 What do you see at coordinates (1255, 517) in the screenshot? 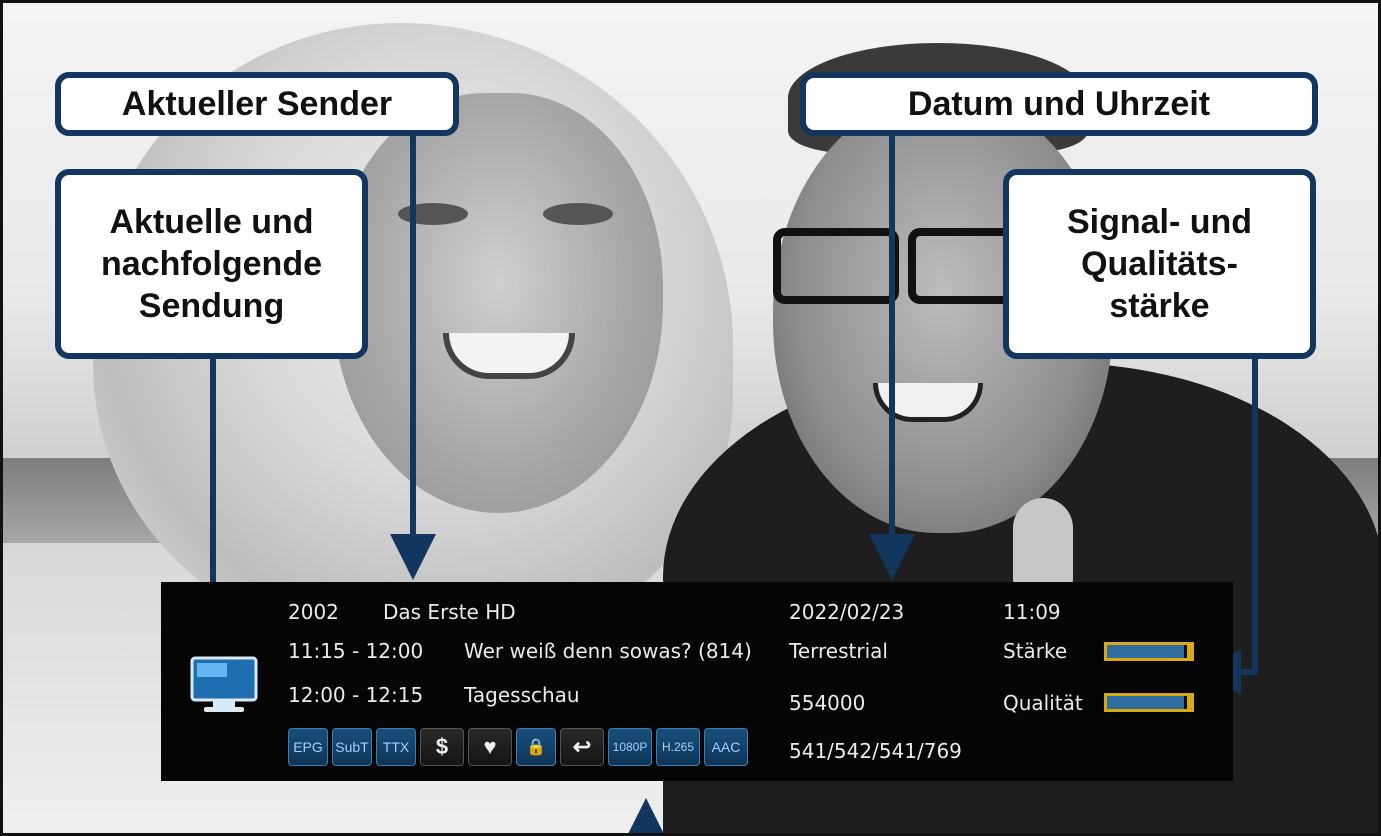
I see `arrow-line-signal-v` at bounding box center [1255, 517].